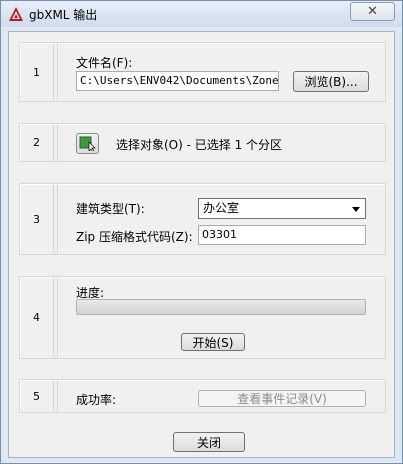  What do you see at coordinates (177, 81) in the screenshot?
I see `file-name-input: C:\Users\ENV042\Documents\Zone.xml` at bounding box center [177, 81].